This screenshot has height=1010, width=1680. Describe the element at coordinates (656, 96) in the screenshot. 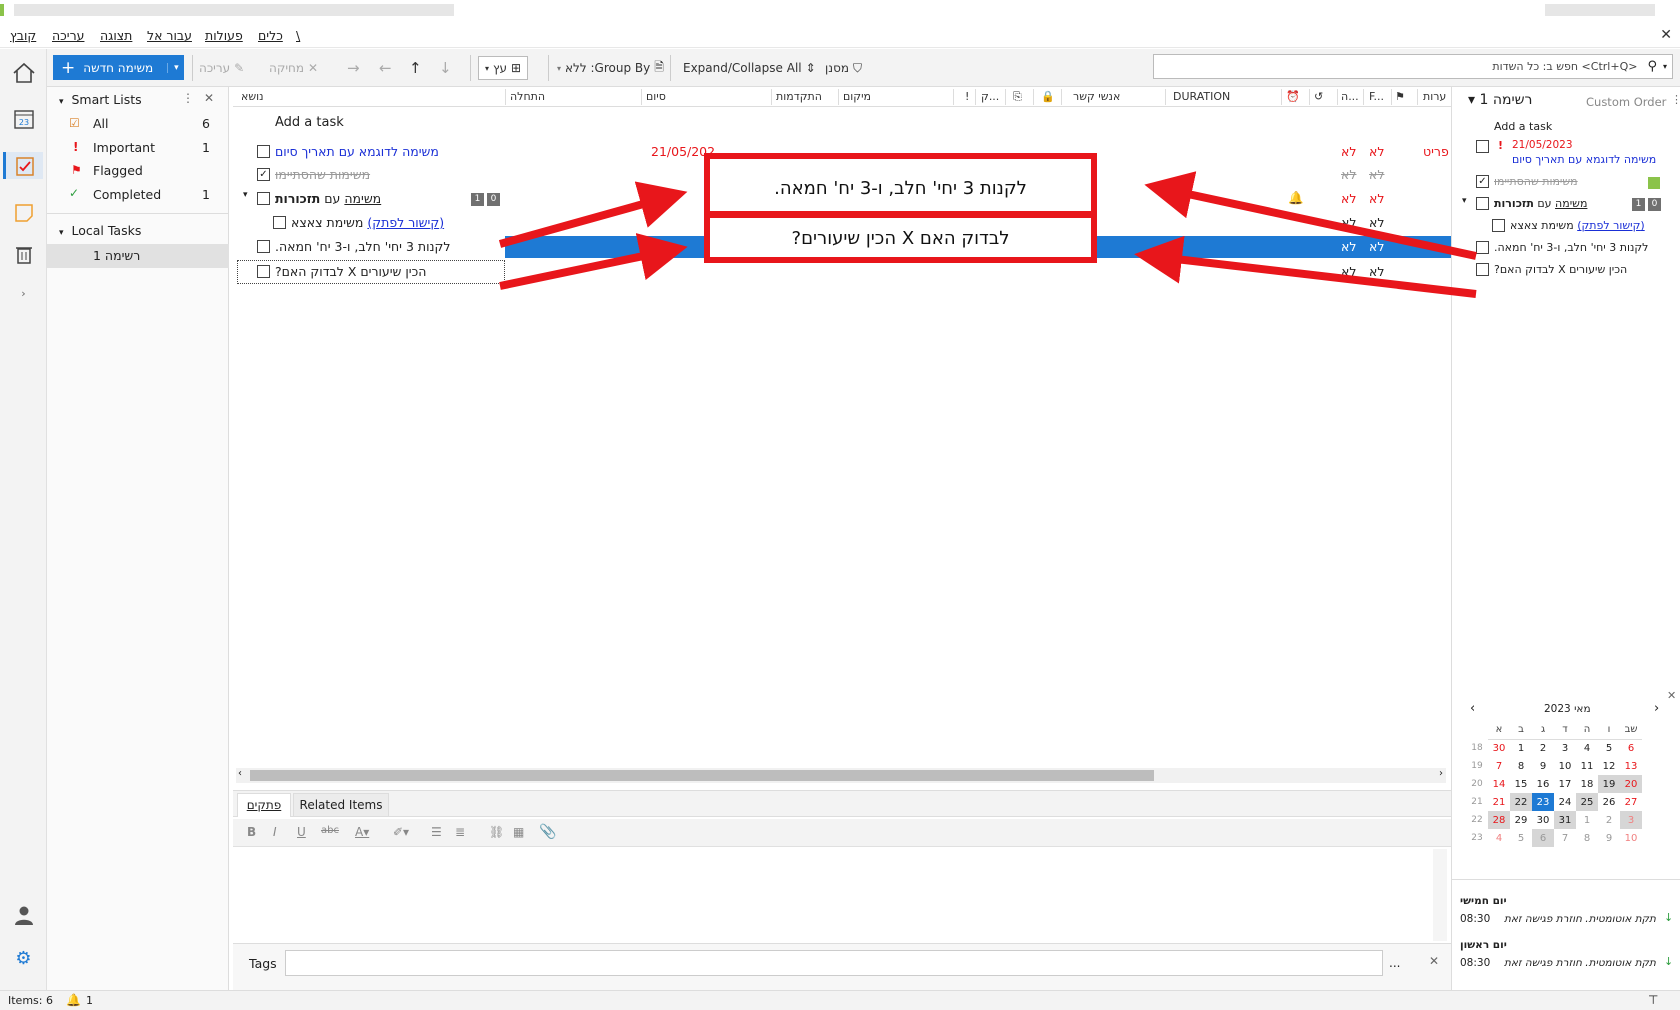

I see `col-end: סיום` at that location.